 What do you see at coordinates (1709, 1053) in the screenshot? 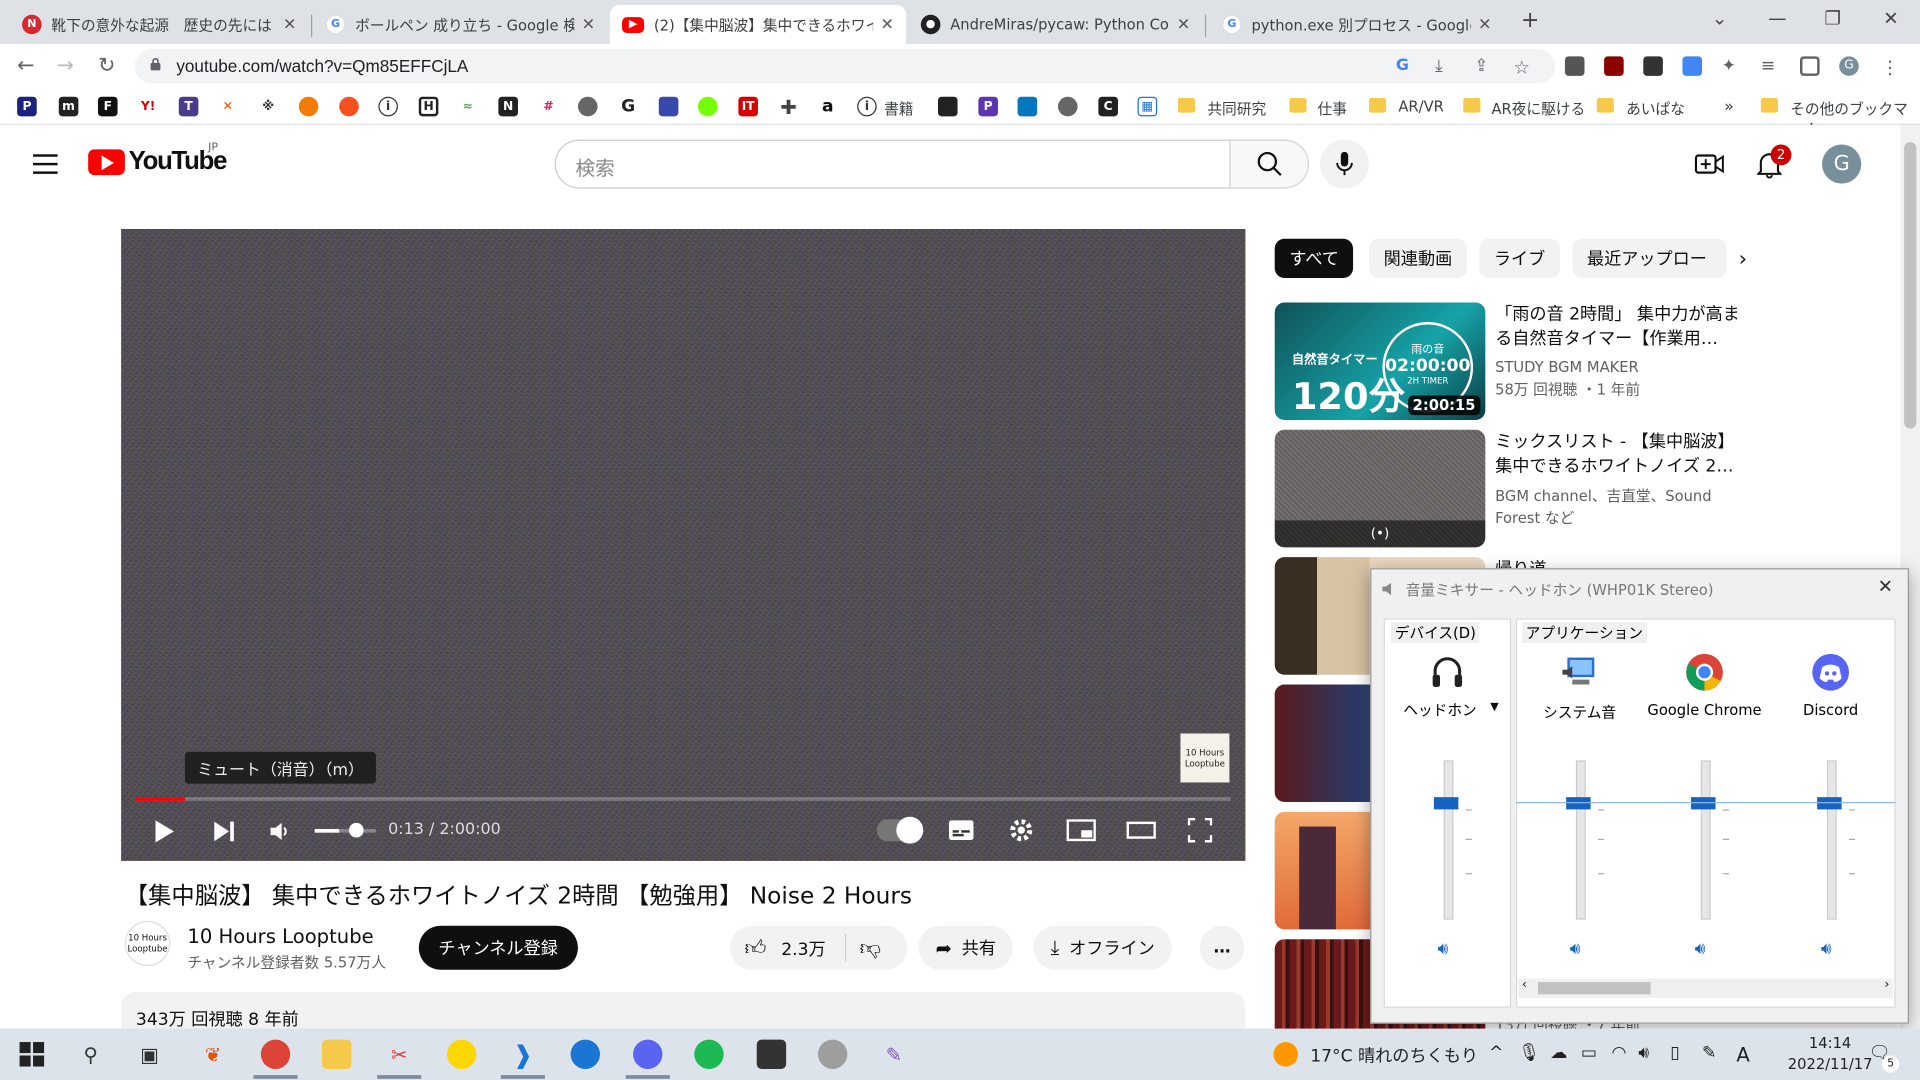
I see `pen-tray-icon: ✎` at bounding box center [1709, 1053].